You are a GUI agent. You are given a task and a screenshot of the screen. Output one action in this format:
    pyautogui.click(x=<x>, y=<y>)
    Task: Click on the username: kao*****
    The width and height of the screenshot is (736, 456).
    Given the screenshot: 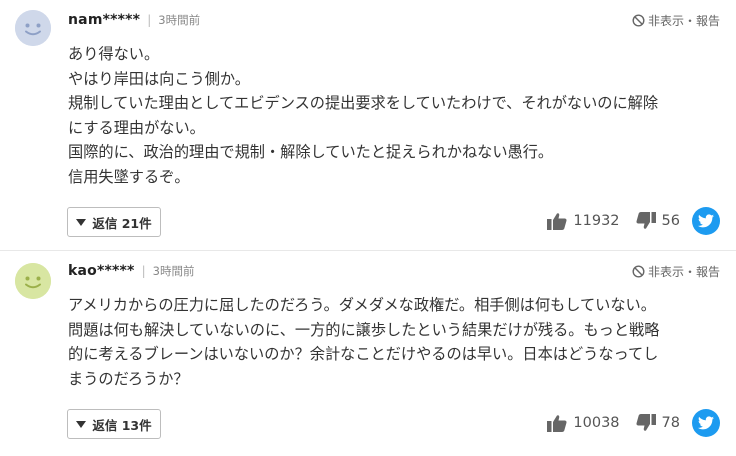 What is the action you would take?
    pyautogui.click(x=101, y=271)
    